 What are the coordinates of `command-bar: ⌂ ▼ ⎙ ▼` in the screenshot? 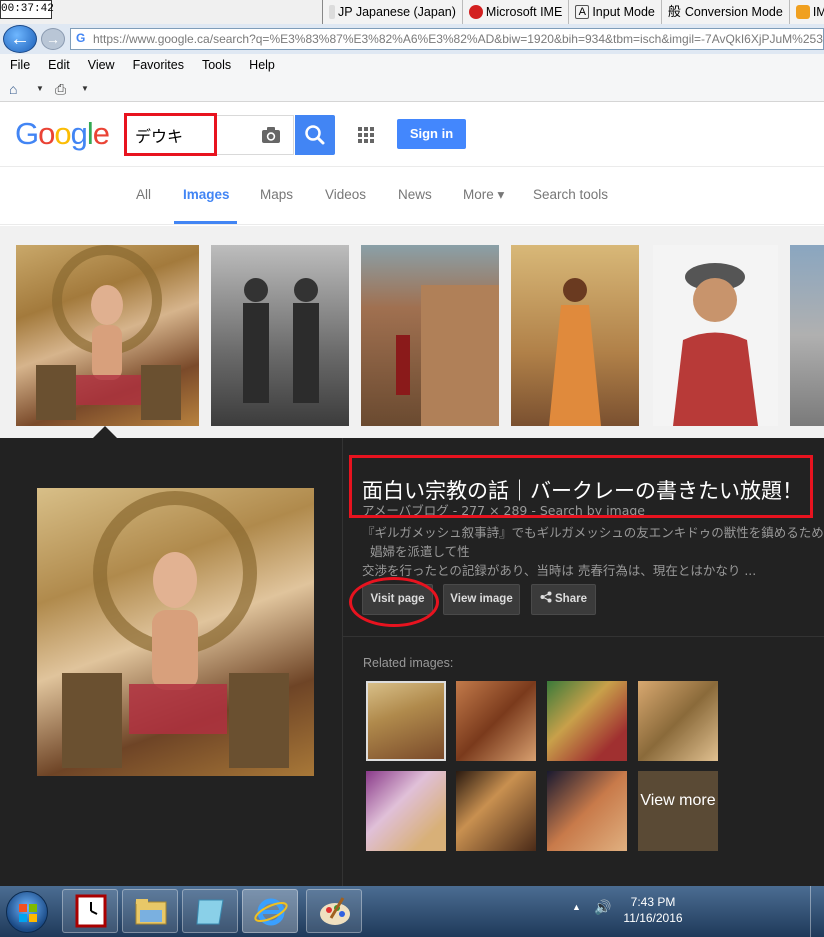 It's located at (412, 89).